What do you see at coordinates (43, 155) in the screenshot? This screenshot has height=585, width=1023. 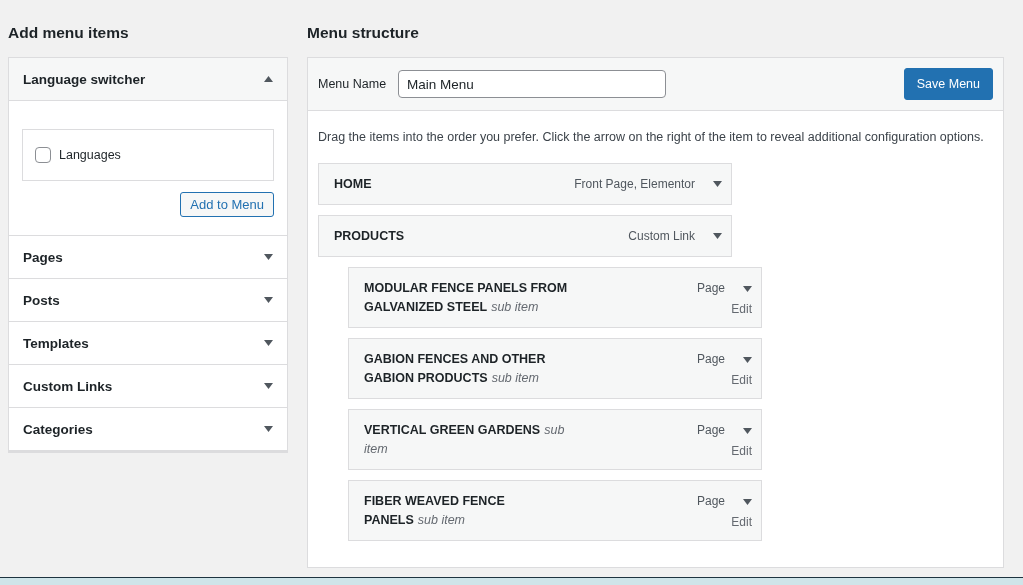 I see `checkbox` at bounding box center [43, 155].